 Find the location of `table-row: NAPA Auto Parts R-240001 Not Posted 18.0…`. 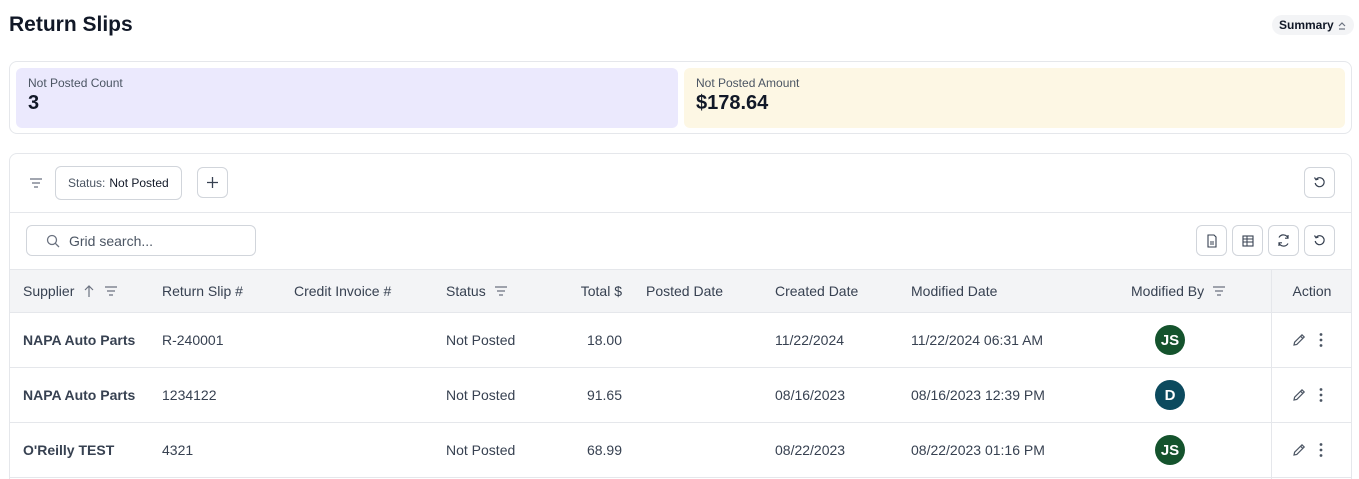

table-row: NAPA Auto Parts R-240001 Not Posted 18.0… is located at coordinates (680, 340).